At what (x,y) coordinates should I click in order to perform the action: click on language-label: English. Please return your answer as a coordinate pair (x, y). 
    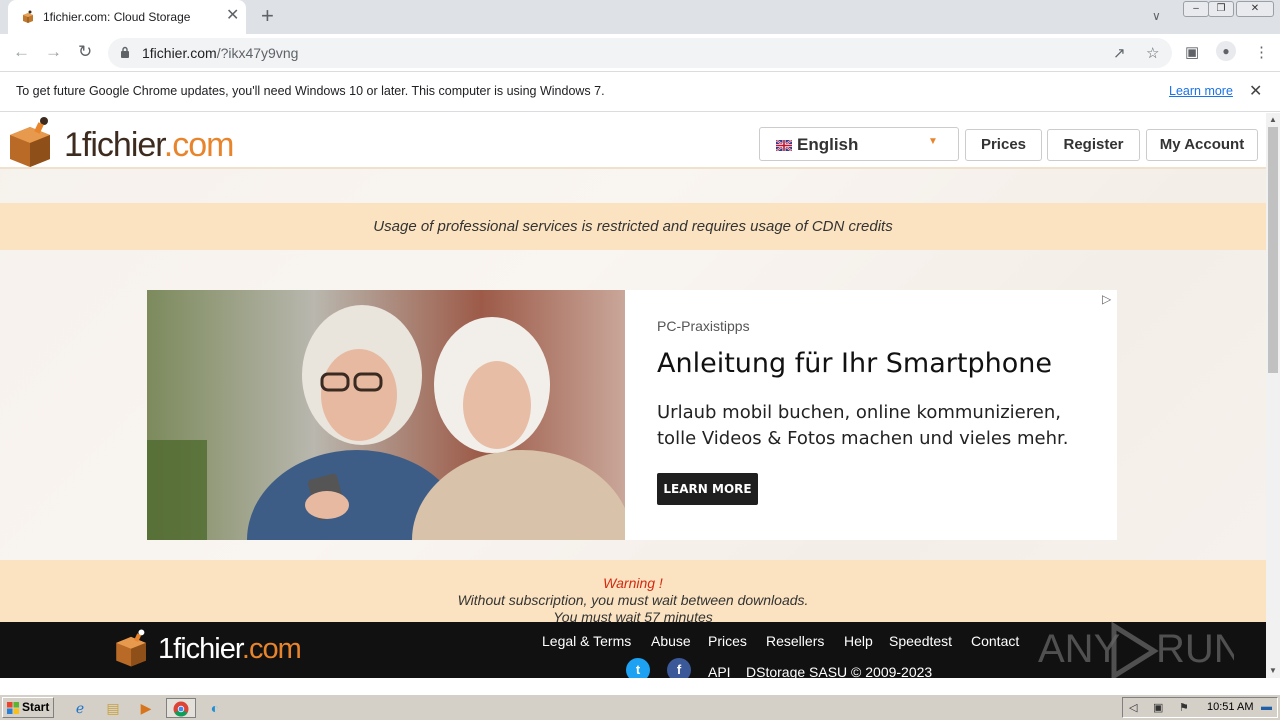
    Looking at the image, I should click on (828, 144).